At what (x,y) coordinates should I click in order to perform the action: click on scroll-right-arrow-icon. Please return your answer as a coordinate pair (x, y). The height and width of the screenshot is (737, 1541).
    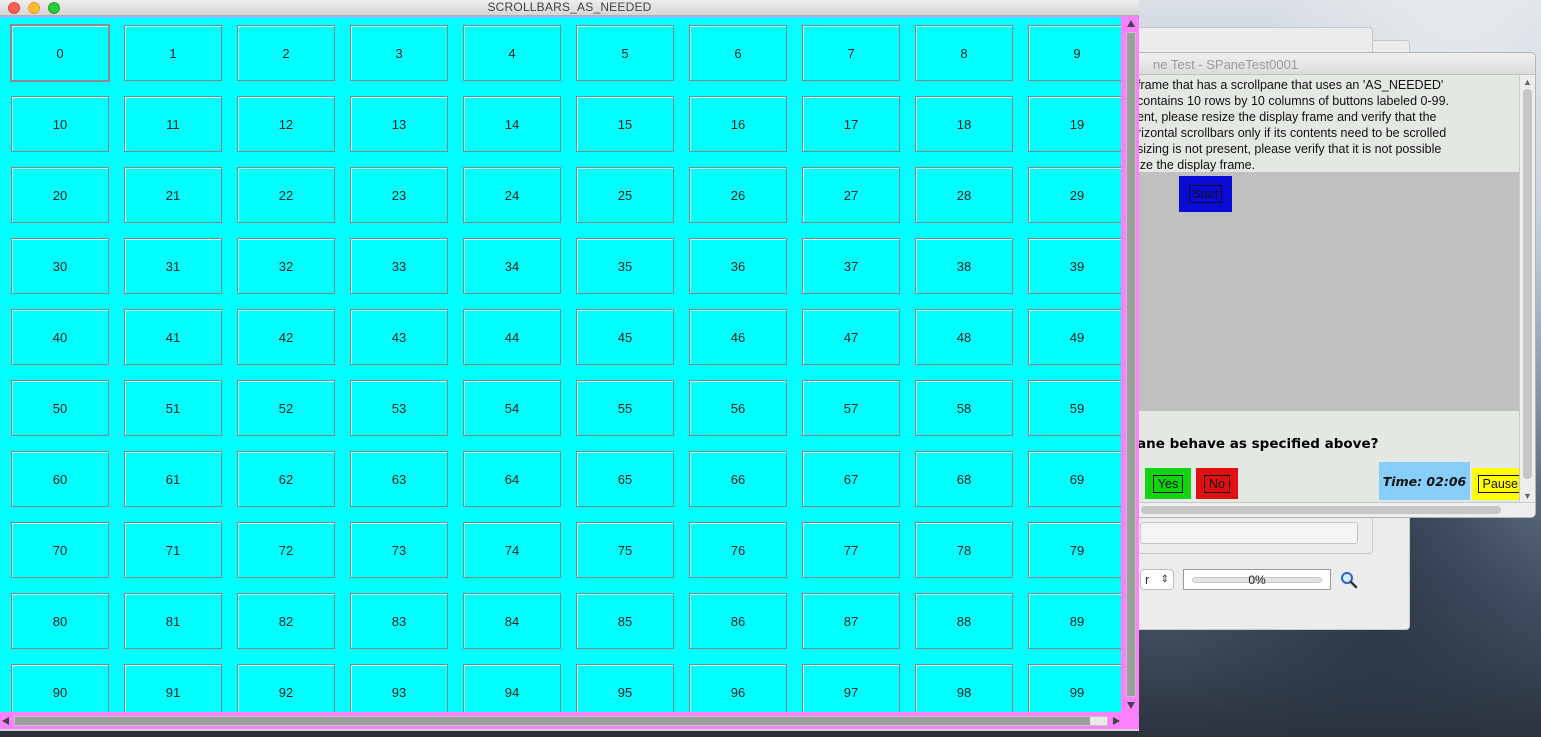
    Looking at the image, I should click on (1116, 721).